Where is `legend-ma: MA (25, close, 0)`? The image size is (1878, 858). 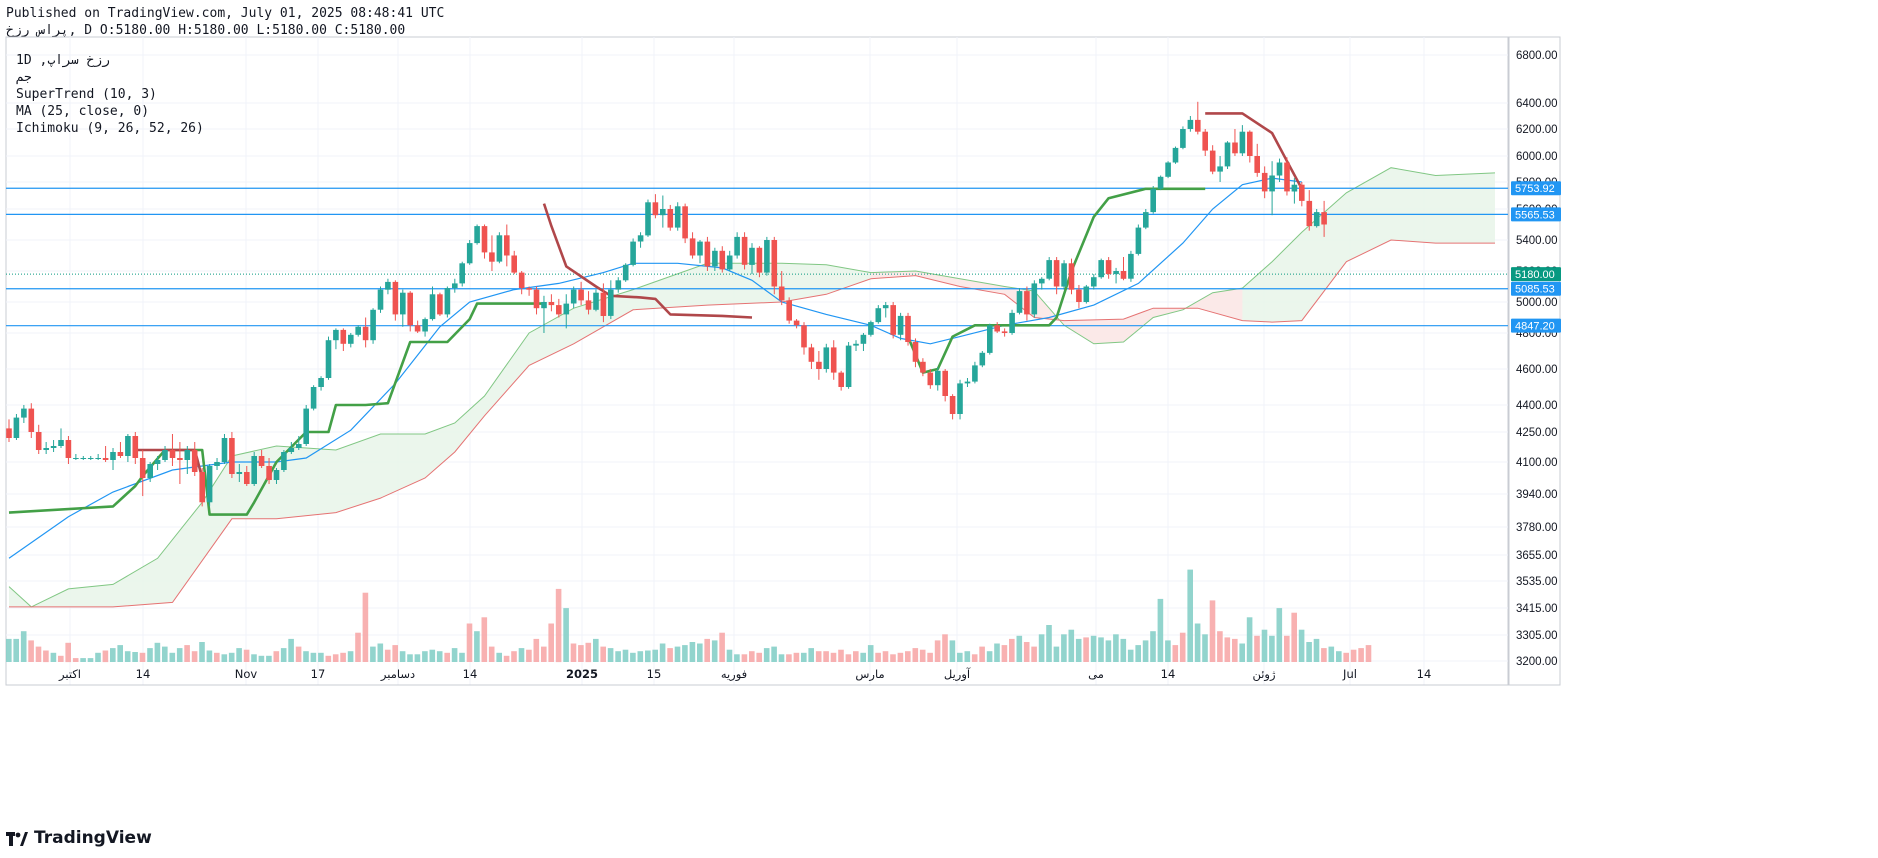 legend-ma: MA (25, close, 0) is located at coordinates (110, 111).